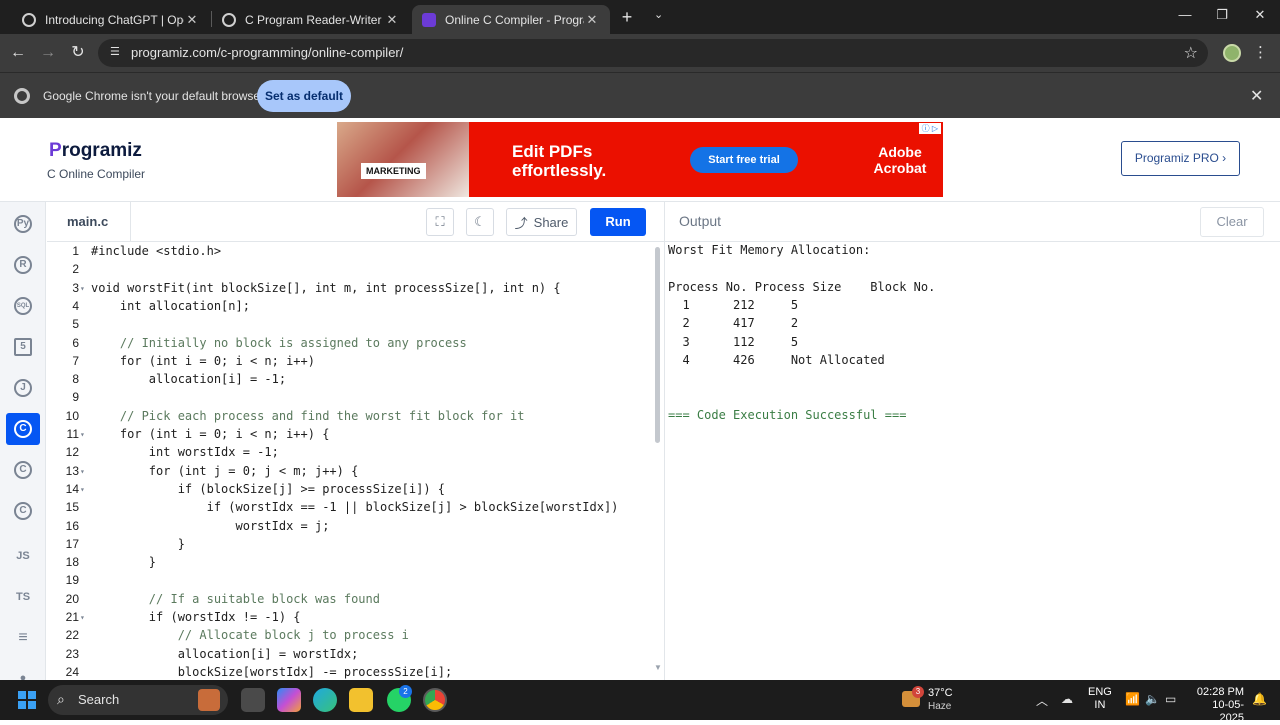  What do you see at coordinates (23, 306) in the screenshot?
I see `sidebar-item-sql: SQL` at bounding box center [23, 306].